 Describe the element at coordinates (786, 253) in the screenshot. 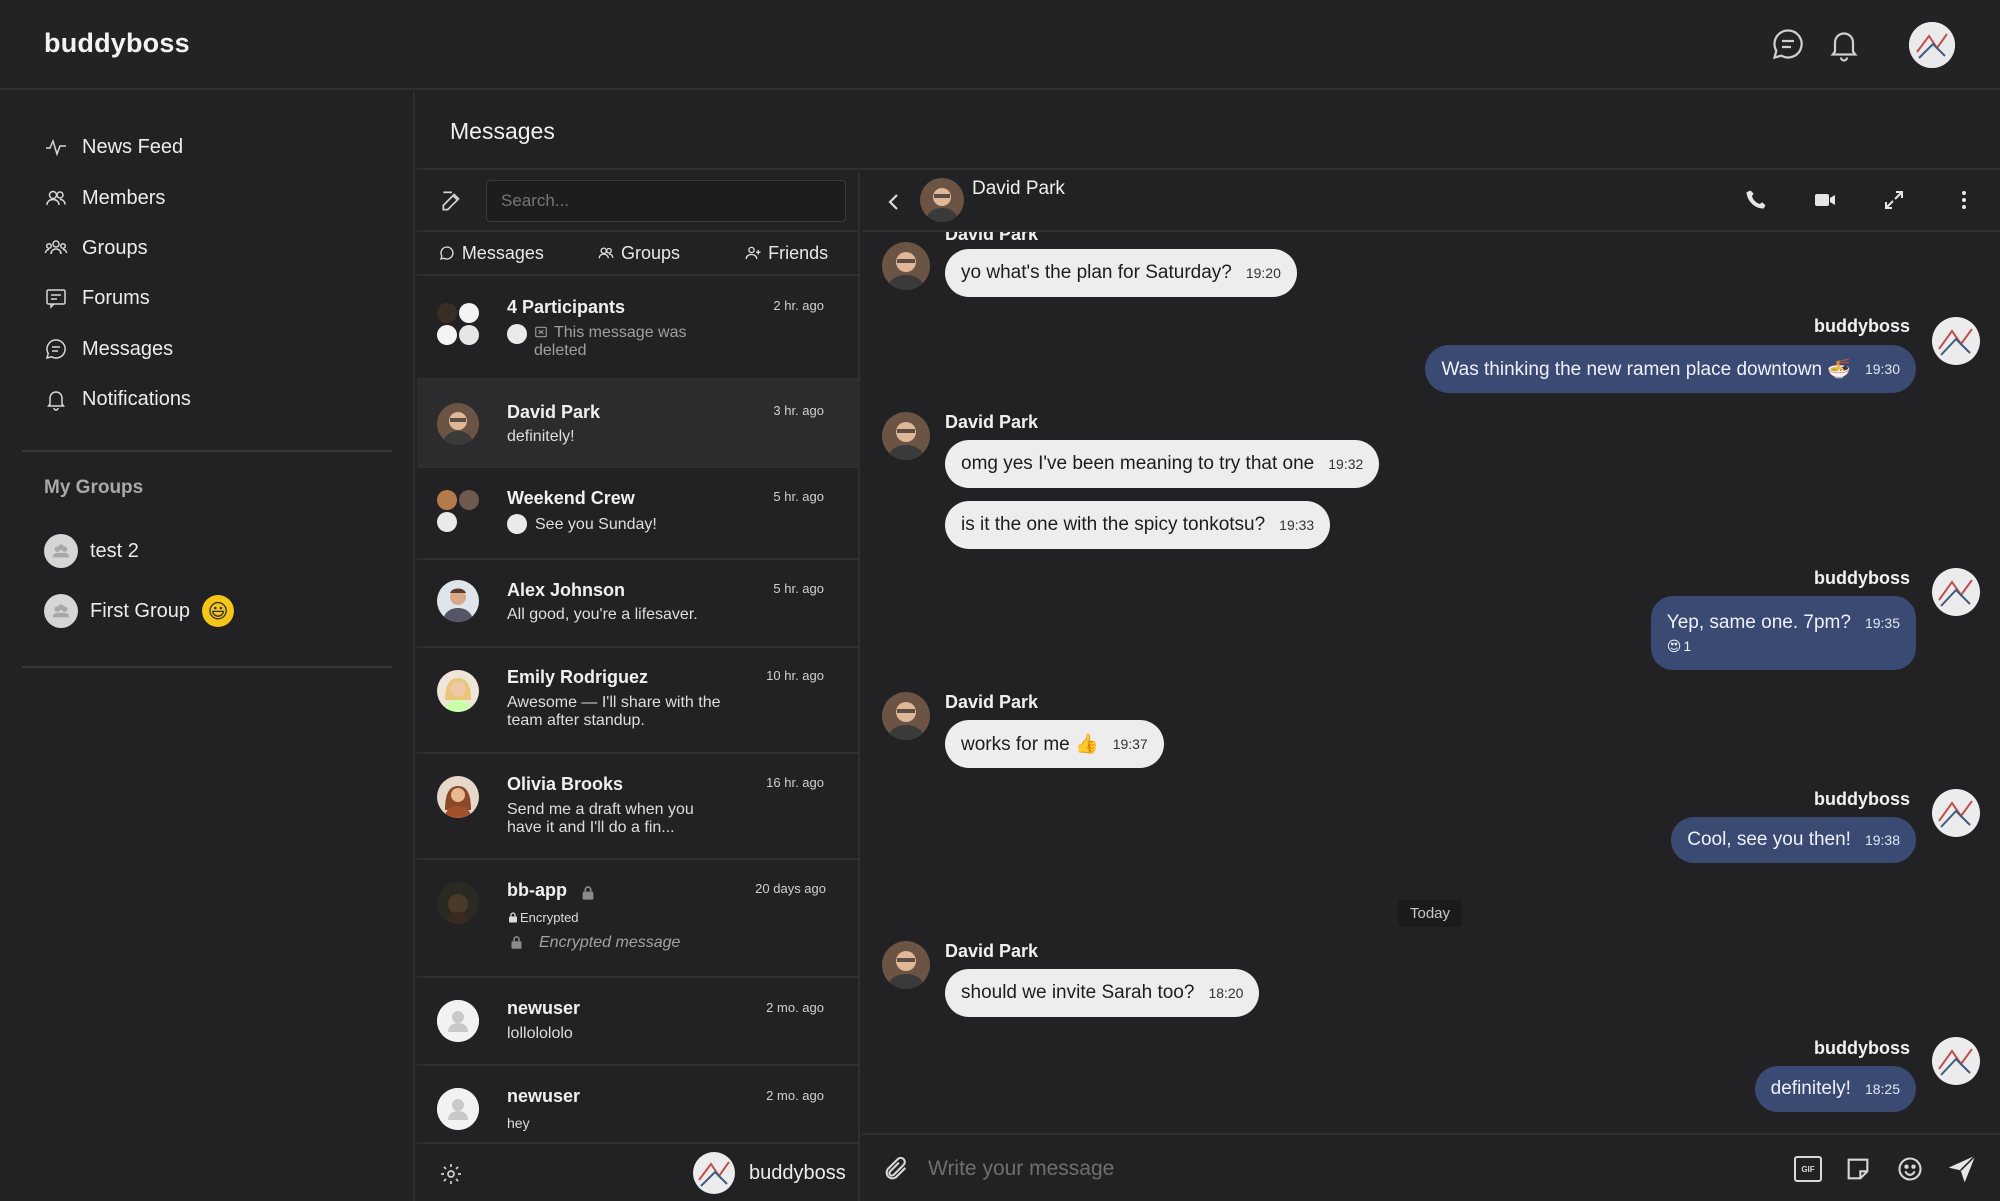

I see `tab-friends: Friends` at that location.